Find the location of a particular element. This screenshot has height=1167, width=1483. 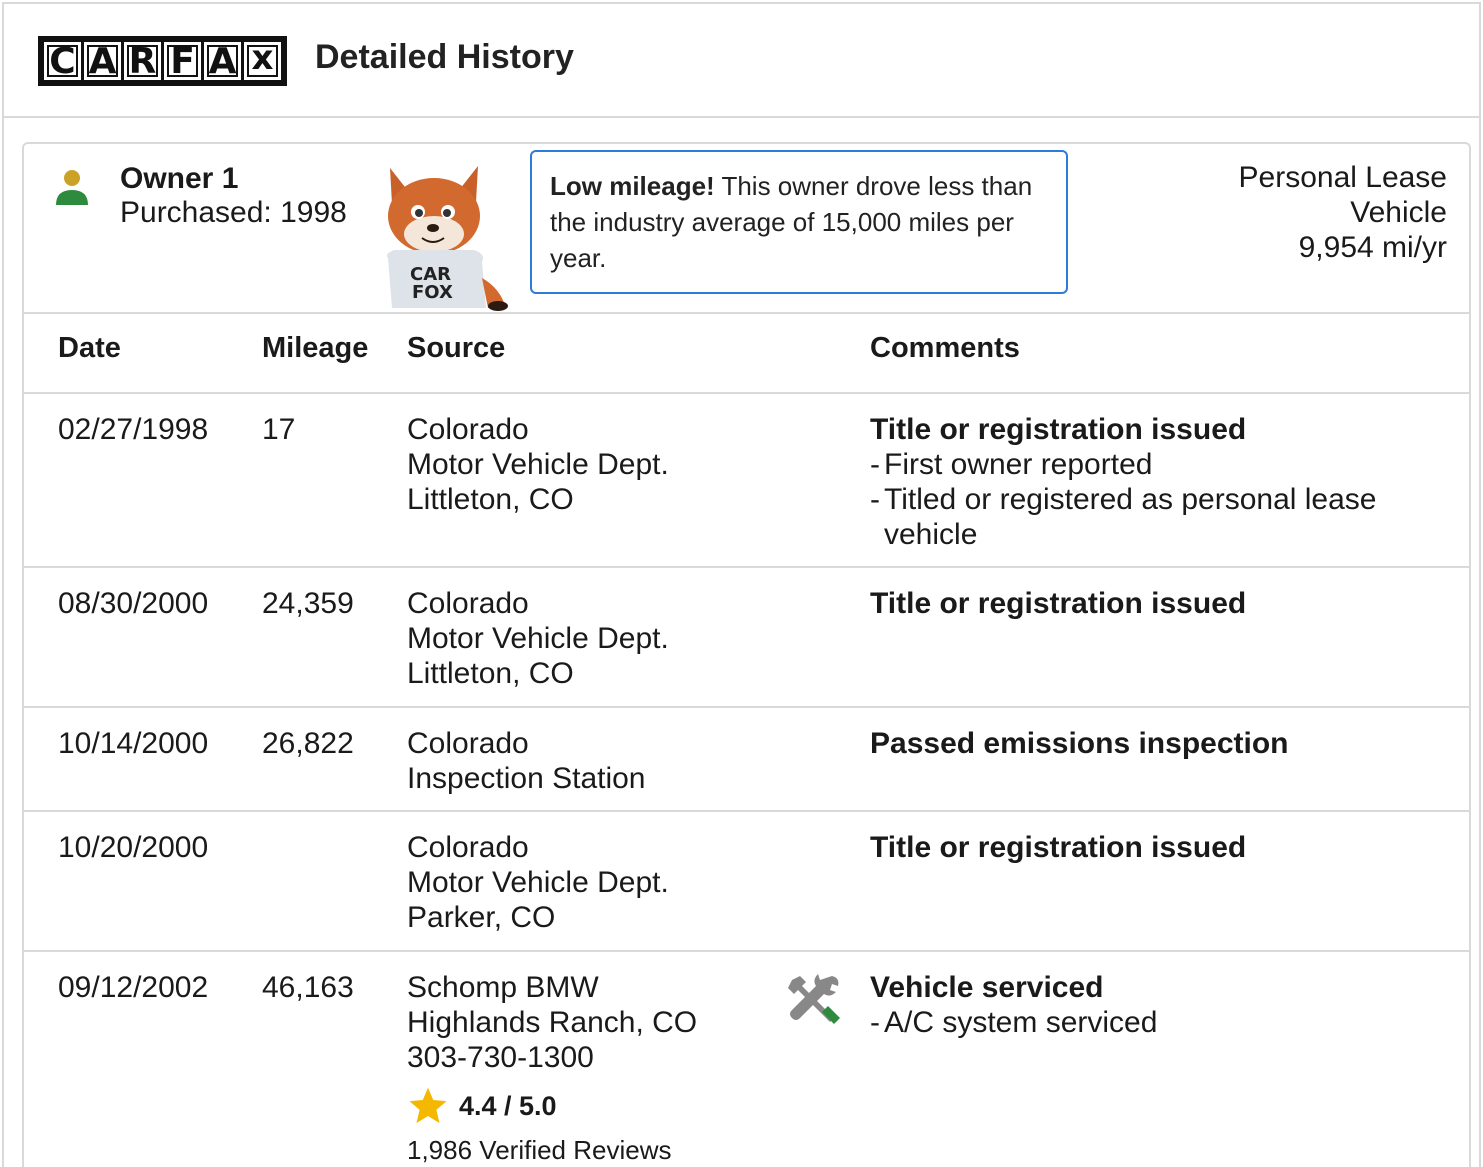

row-source: Colorado Motor Vehicle Dept. Parker, CO is located at coordinates (538, 882).